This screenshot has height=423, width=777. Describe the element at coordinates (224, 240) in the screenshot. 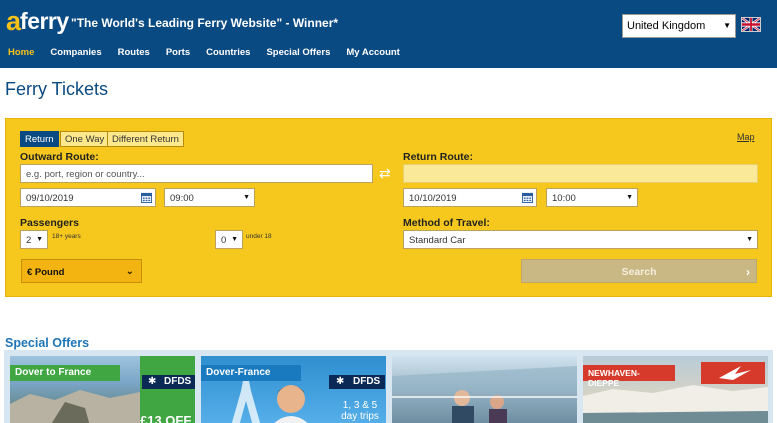

I see `children-value: 0` at that location.